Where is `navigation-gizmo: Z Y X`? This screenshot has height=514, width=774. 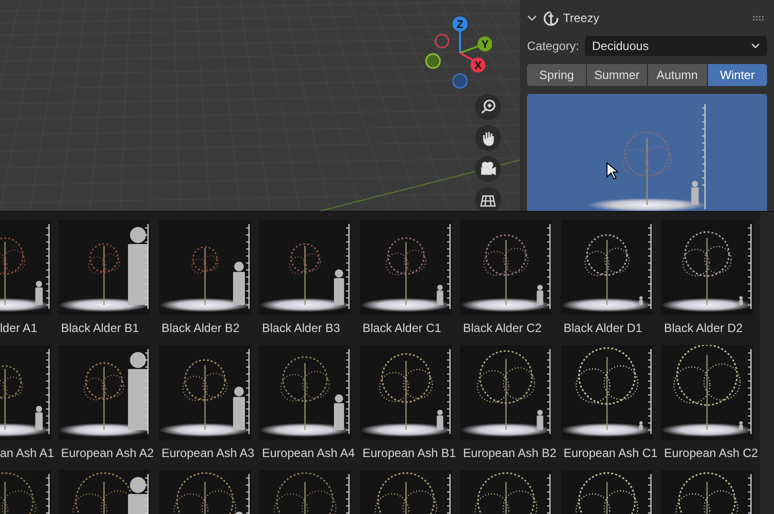
navigation-gizmo: Z Y X is located at coordinates (457, 52).